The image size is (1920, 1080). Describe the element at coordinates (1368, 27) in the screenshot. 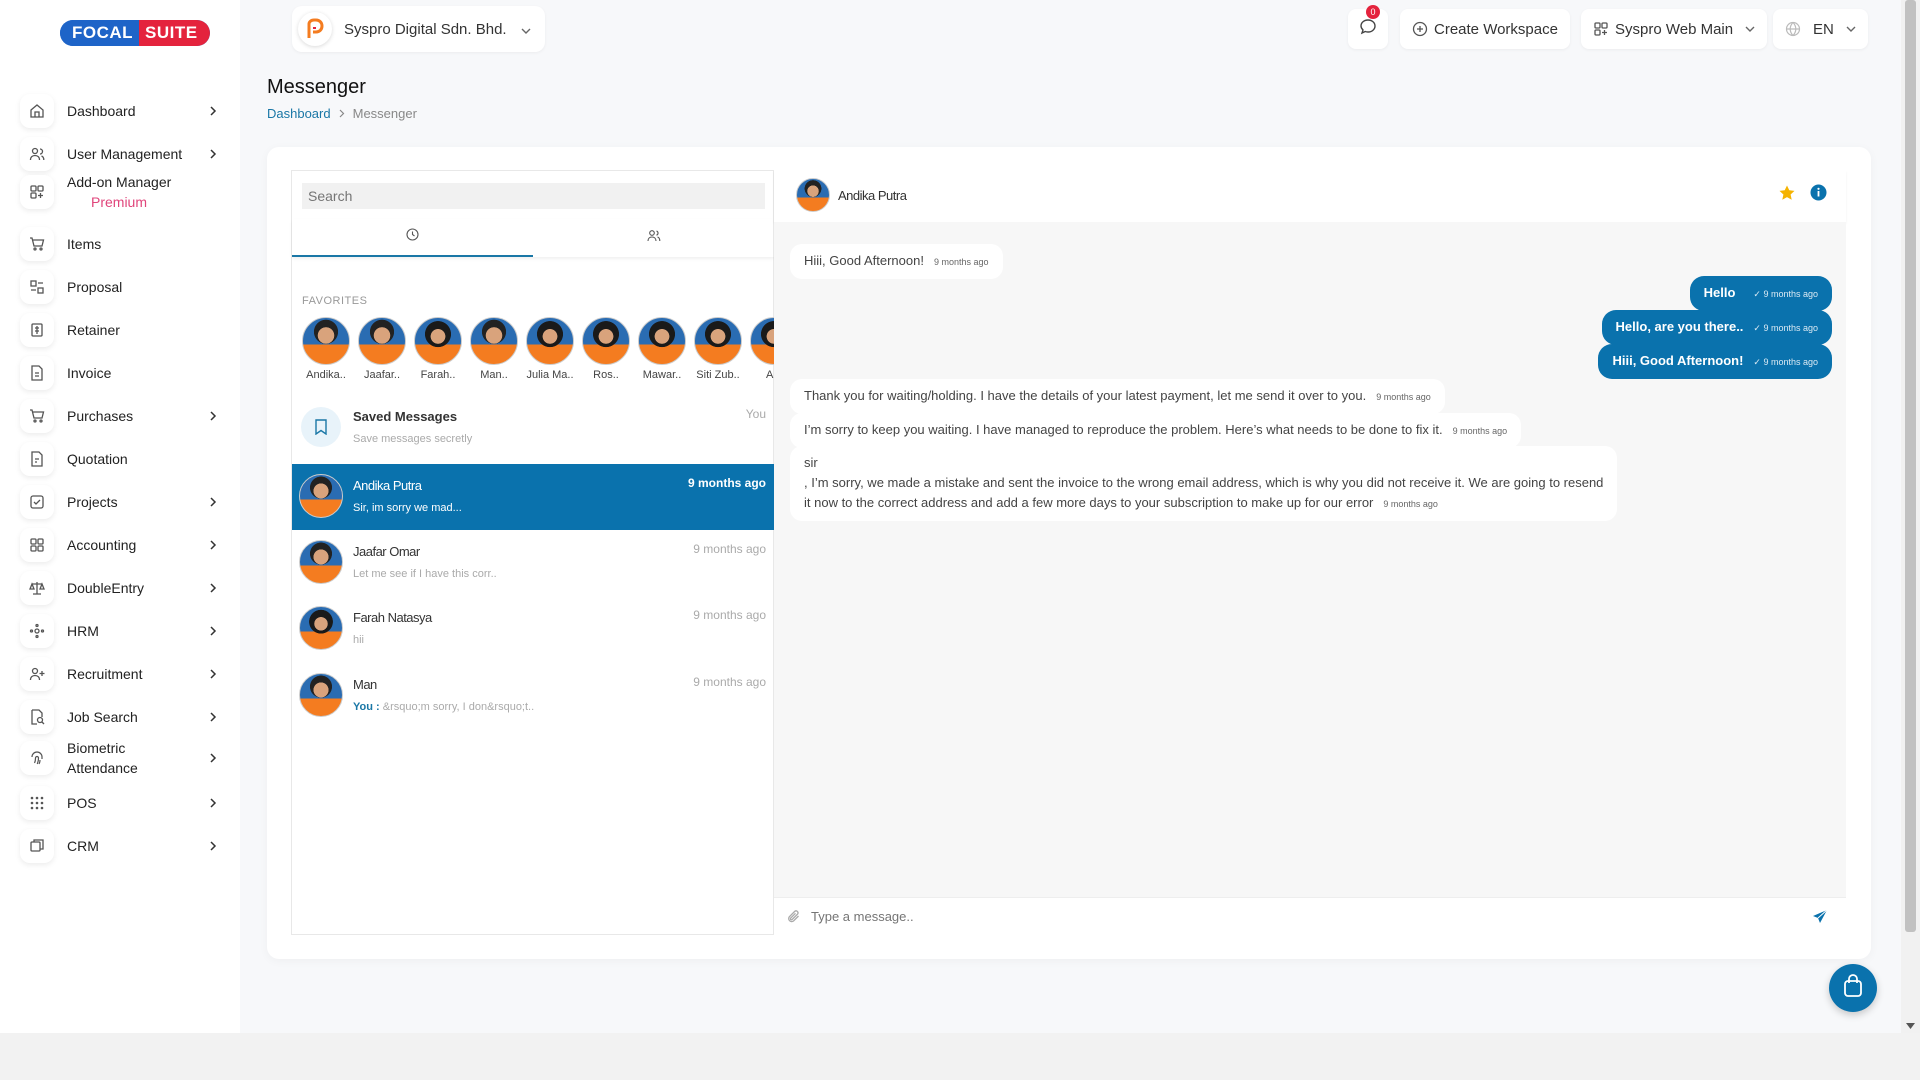

I see `messages-button: 0` at that location.